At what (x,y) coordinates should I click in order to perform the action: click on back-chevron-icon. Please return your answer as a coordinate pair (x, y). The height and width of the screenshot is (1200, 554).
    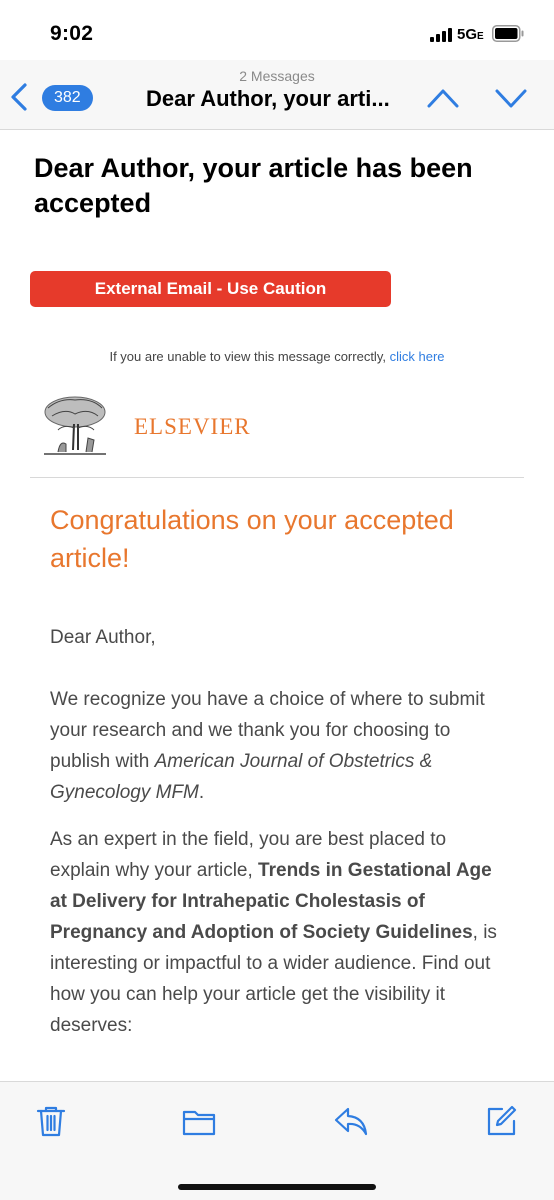
    Looking at the image, I should click on (20, 97).